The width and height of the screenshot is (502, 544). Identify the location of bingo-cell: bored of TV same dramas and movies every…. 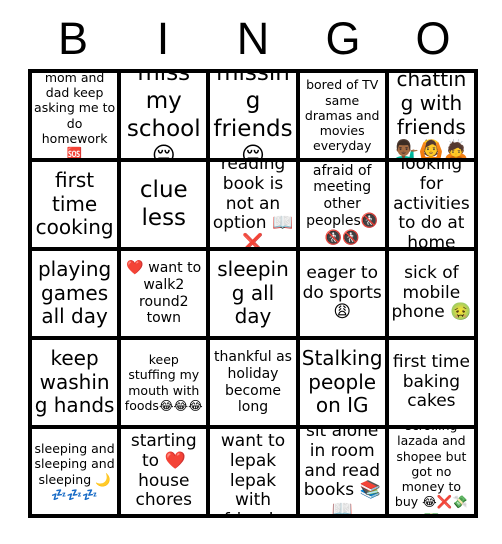
(342, 115).